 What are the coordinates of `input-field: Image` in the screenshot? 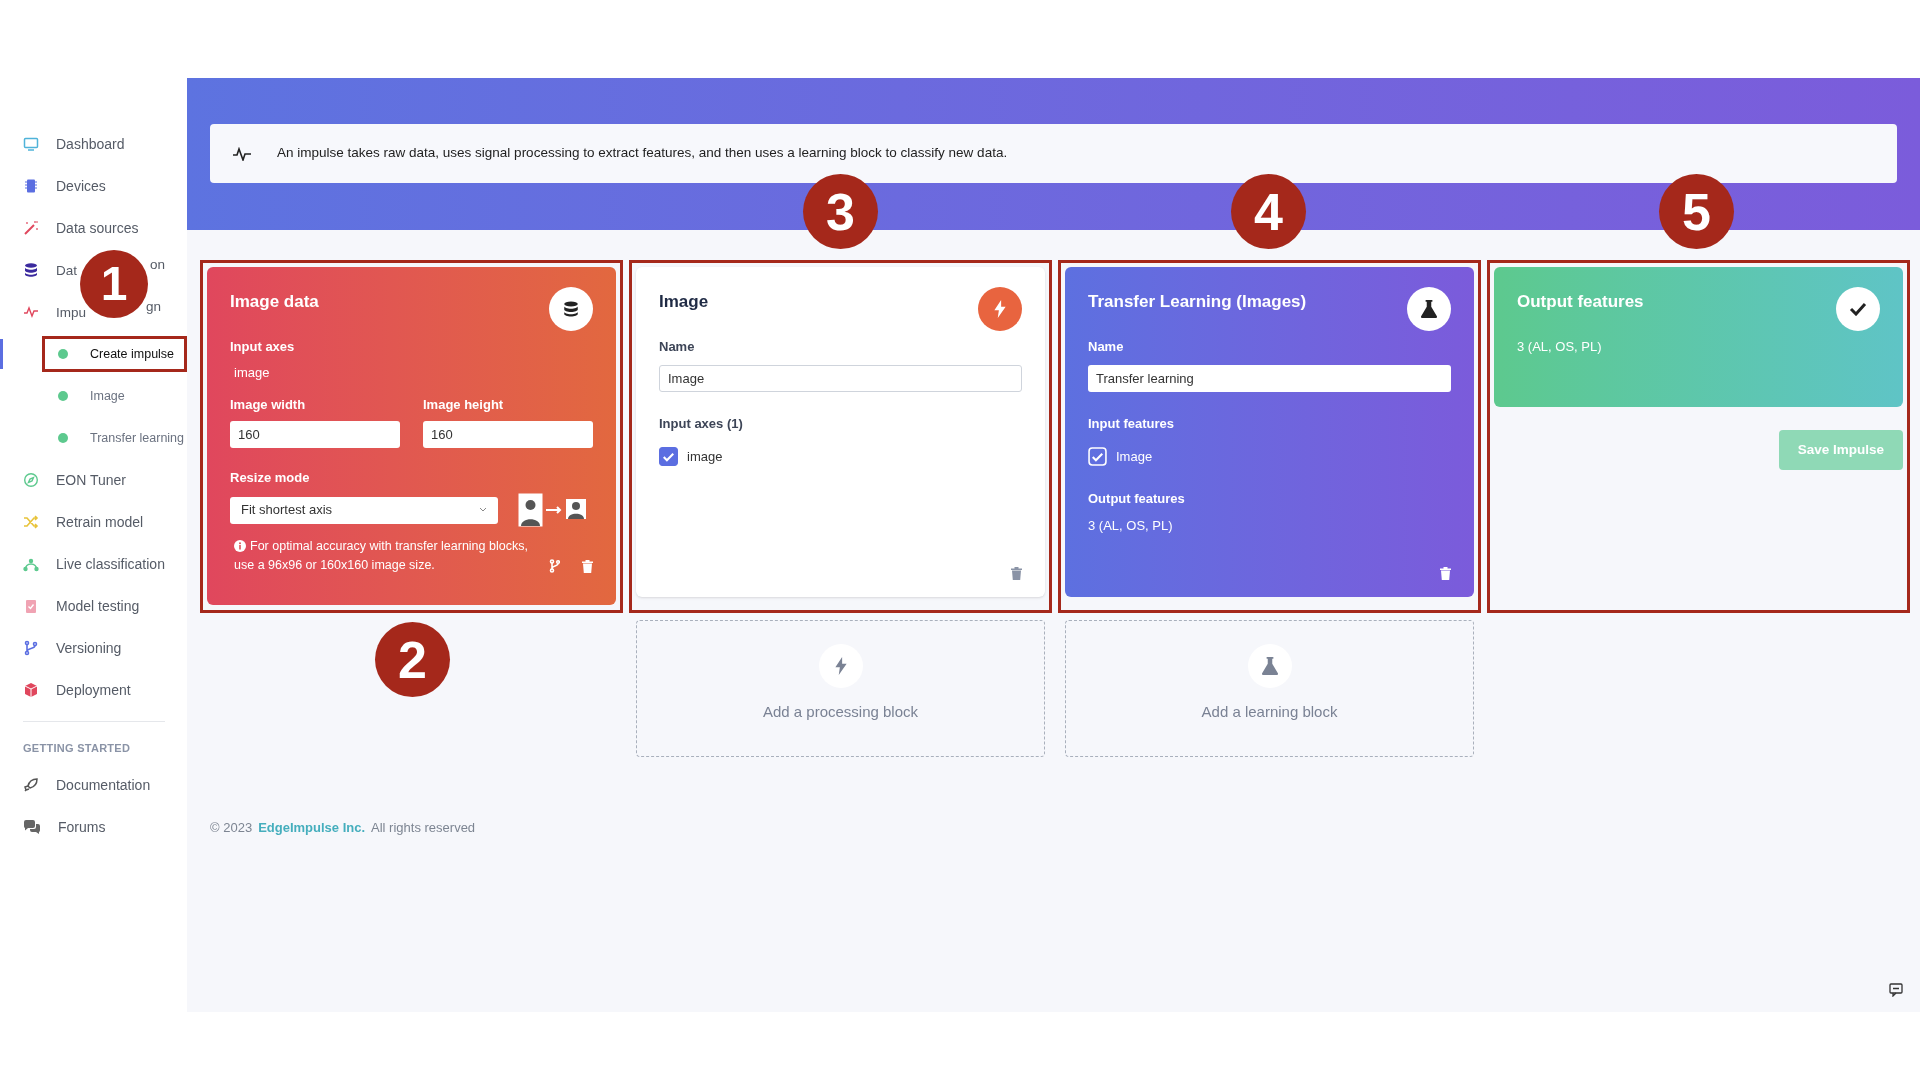 It's located at (840, 378).